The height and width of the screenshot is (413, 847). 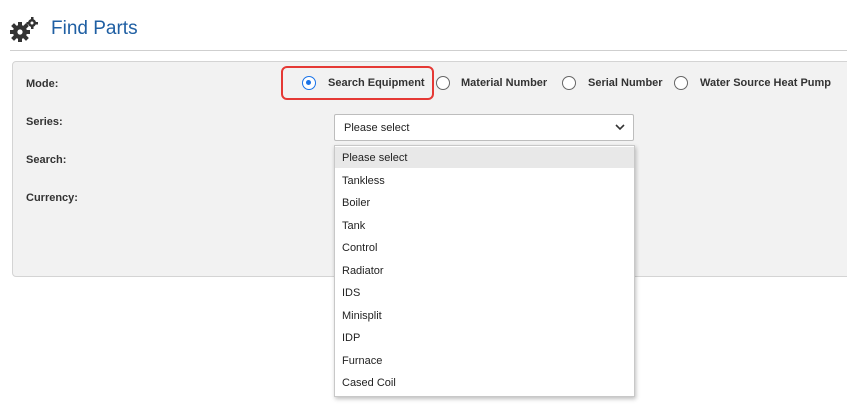 I want to click on option-label: Control, so click(x=360, y=248).